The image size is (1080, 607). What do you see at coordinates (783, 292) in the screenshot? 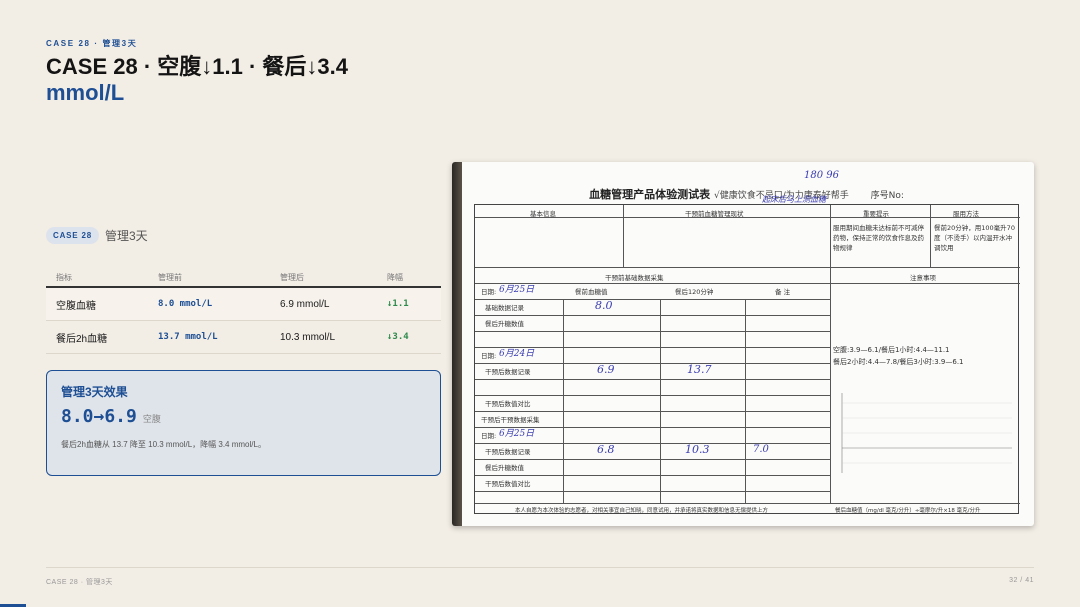
I see `label-remark-1: 备 注` at bounding box center [783, 292].